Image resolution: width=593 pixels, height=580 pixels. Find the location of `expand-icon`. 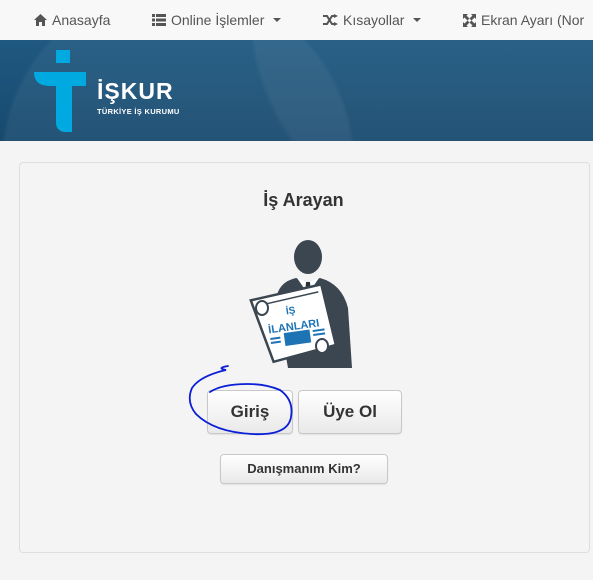

expand-icon is located at coordinates (469, 20).